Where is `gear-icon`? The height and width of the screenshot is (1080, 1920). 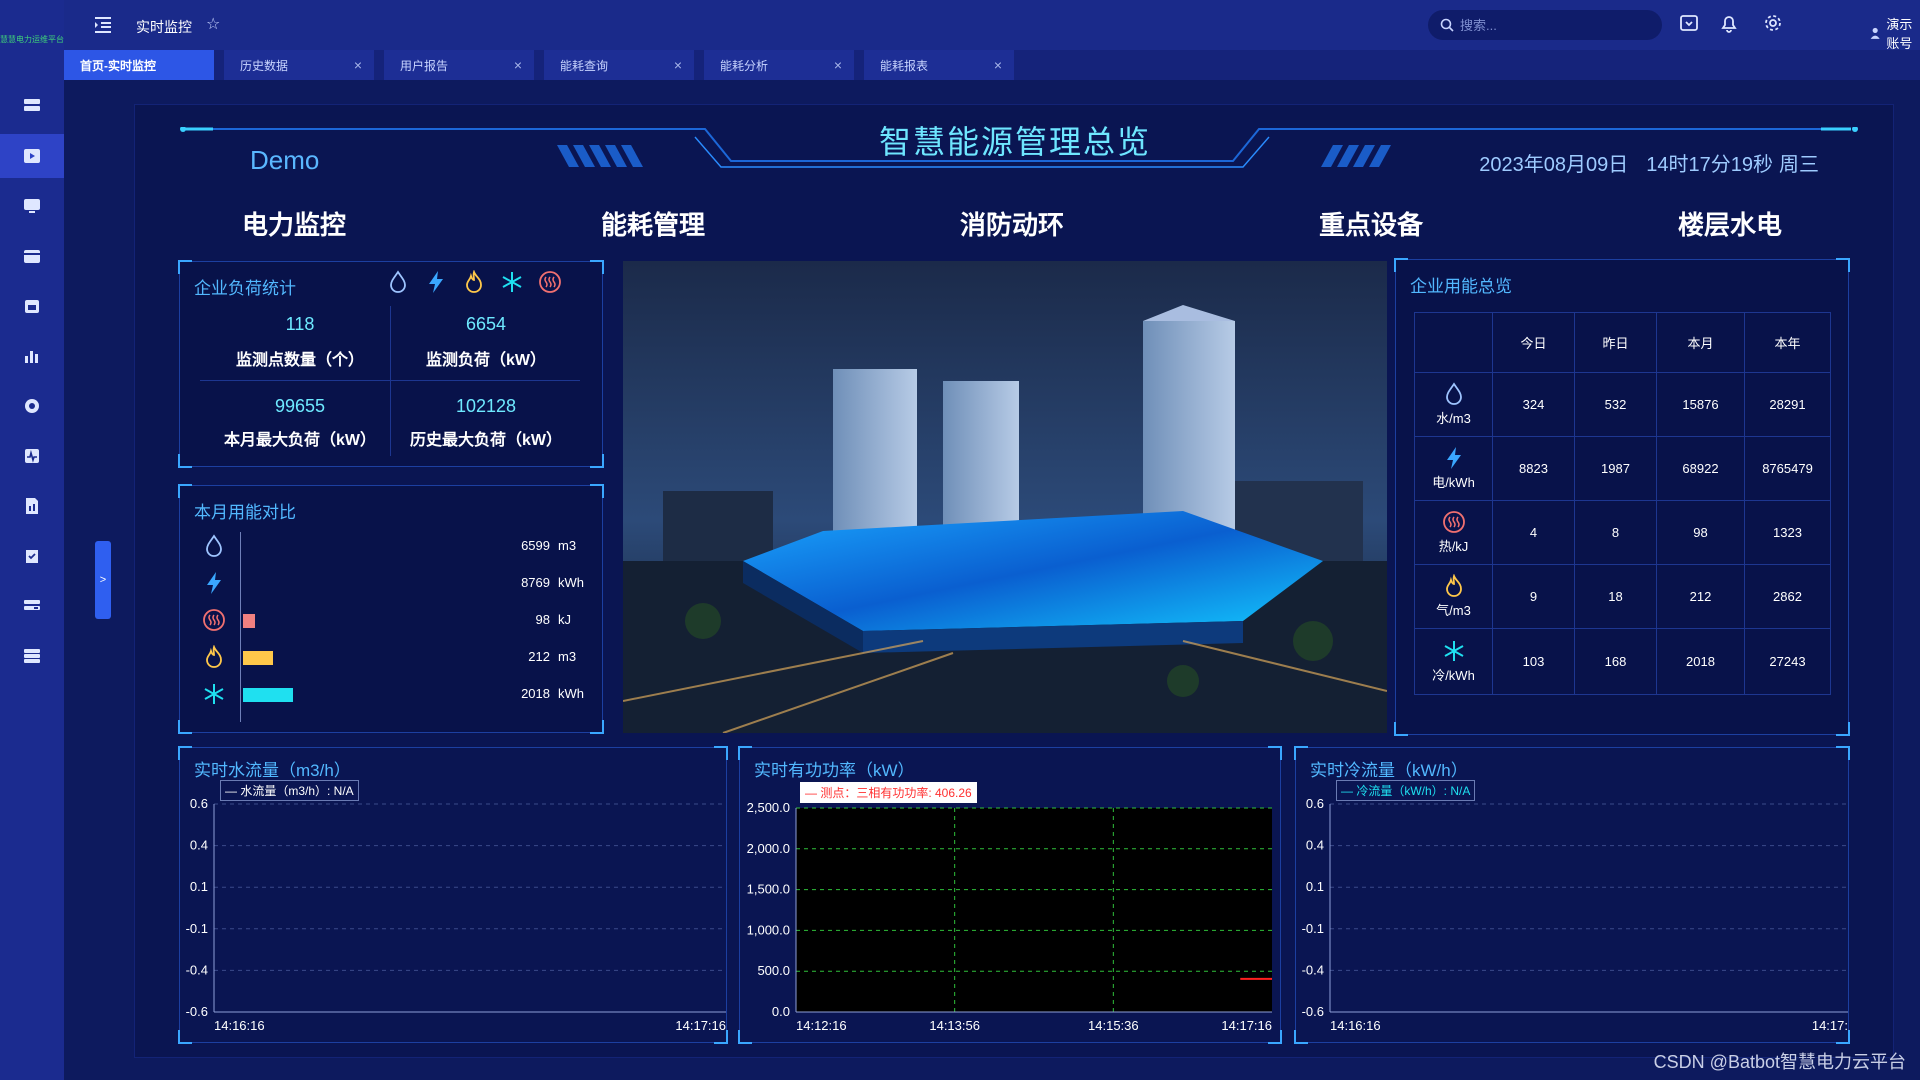
gear-icon is located at coordinates (1774, 24).